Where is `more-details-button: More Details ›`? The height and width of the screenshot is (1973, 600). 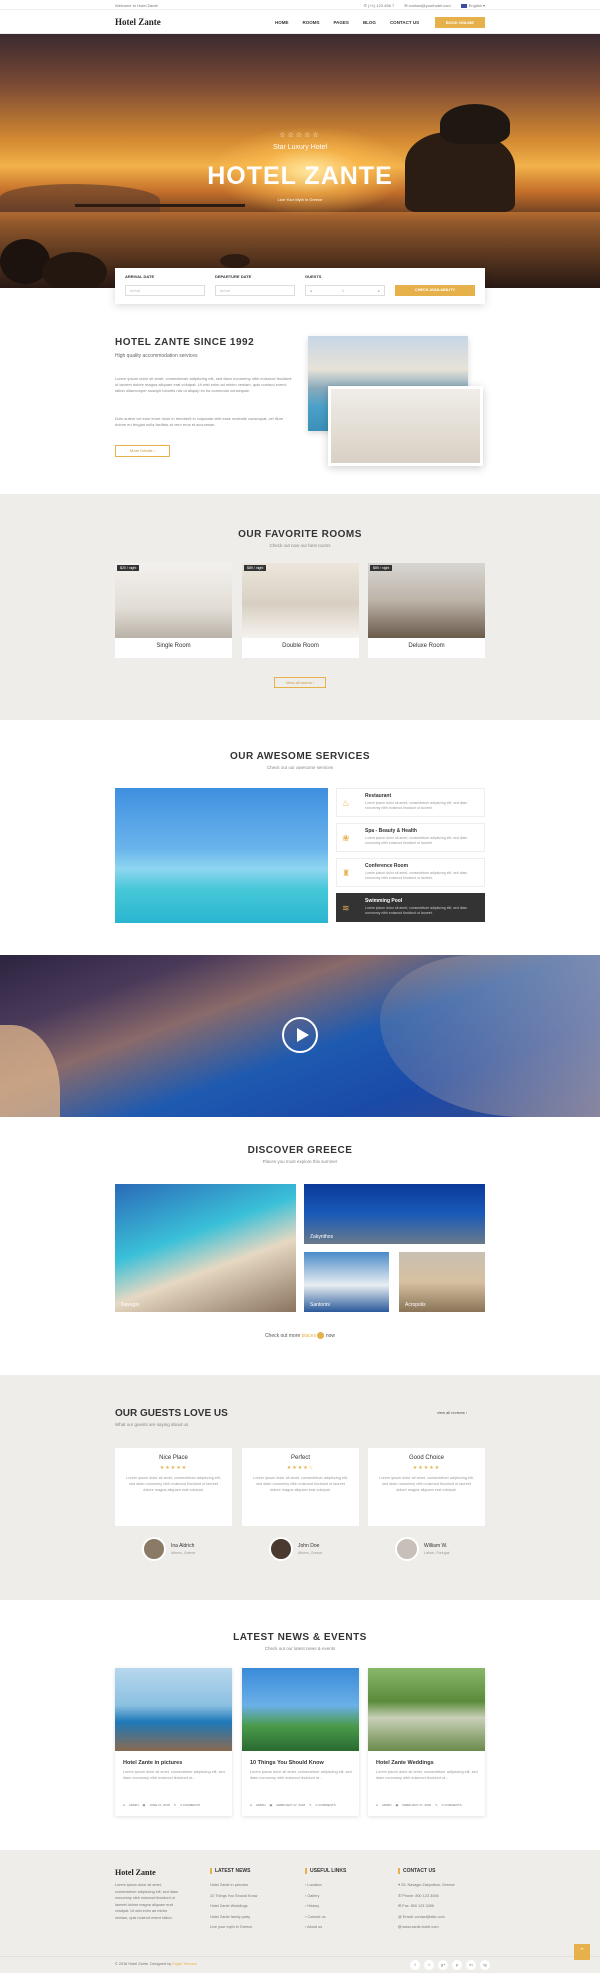
more-details-button: More Details › is located at coordinates (142, 451).